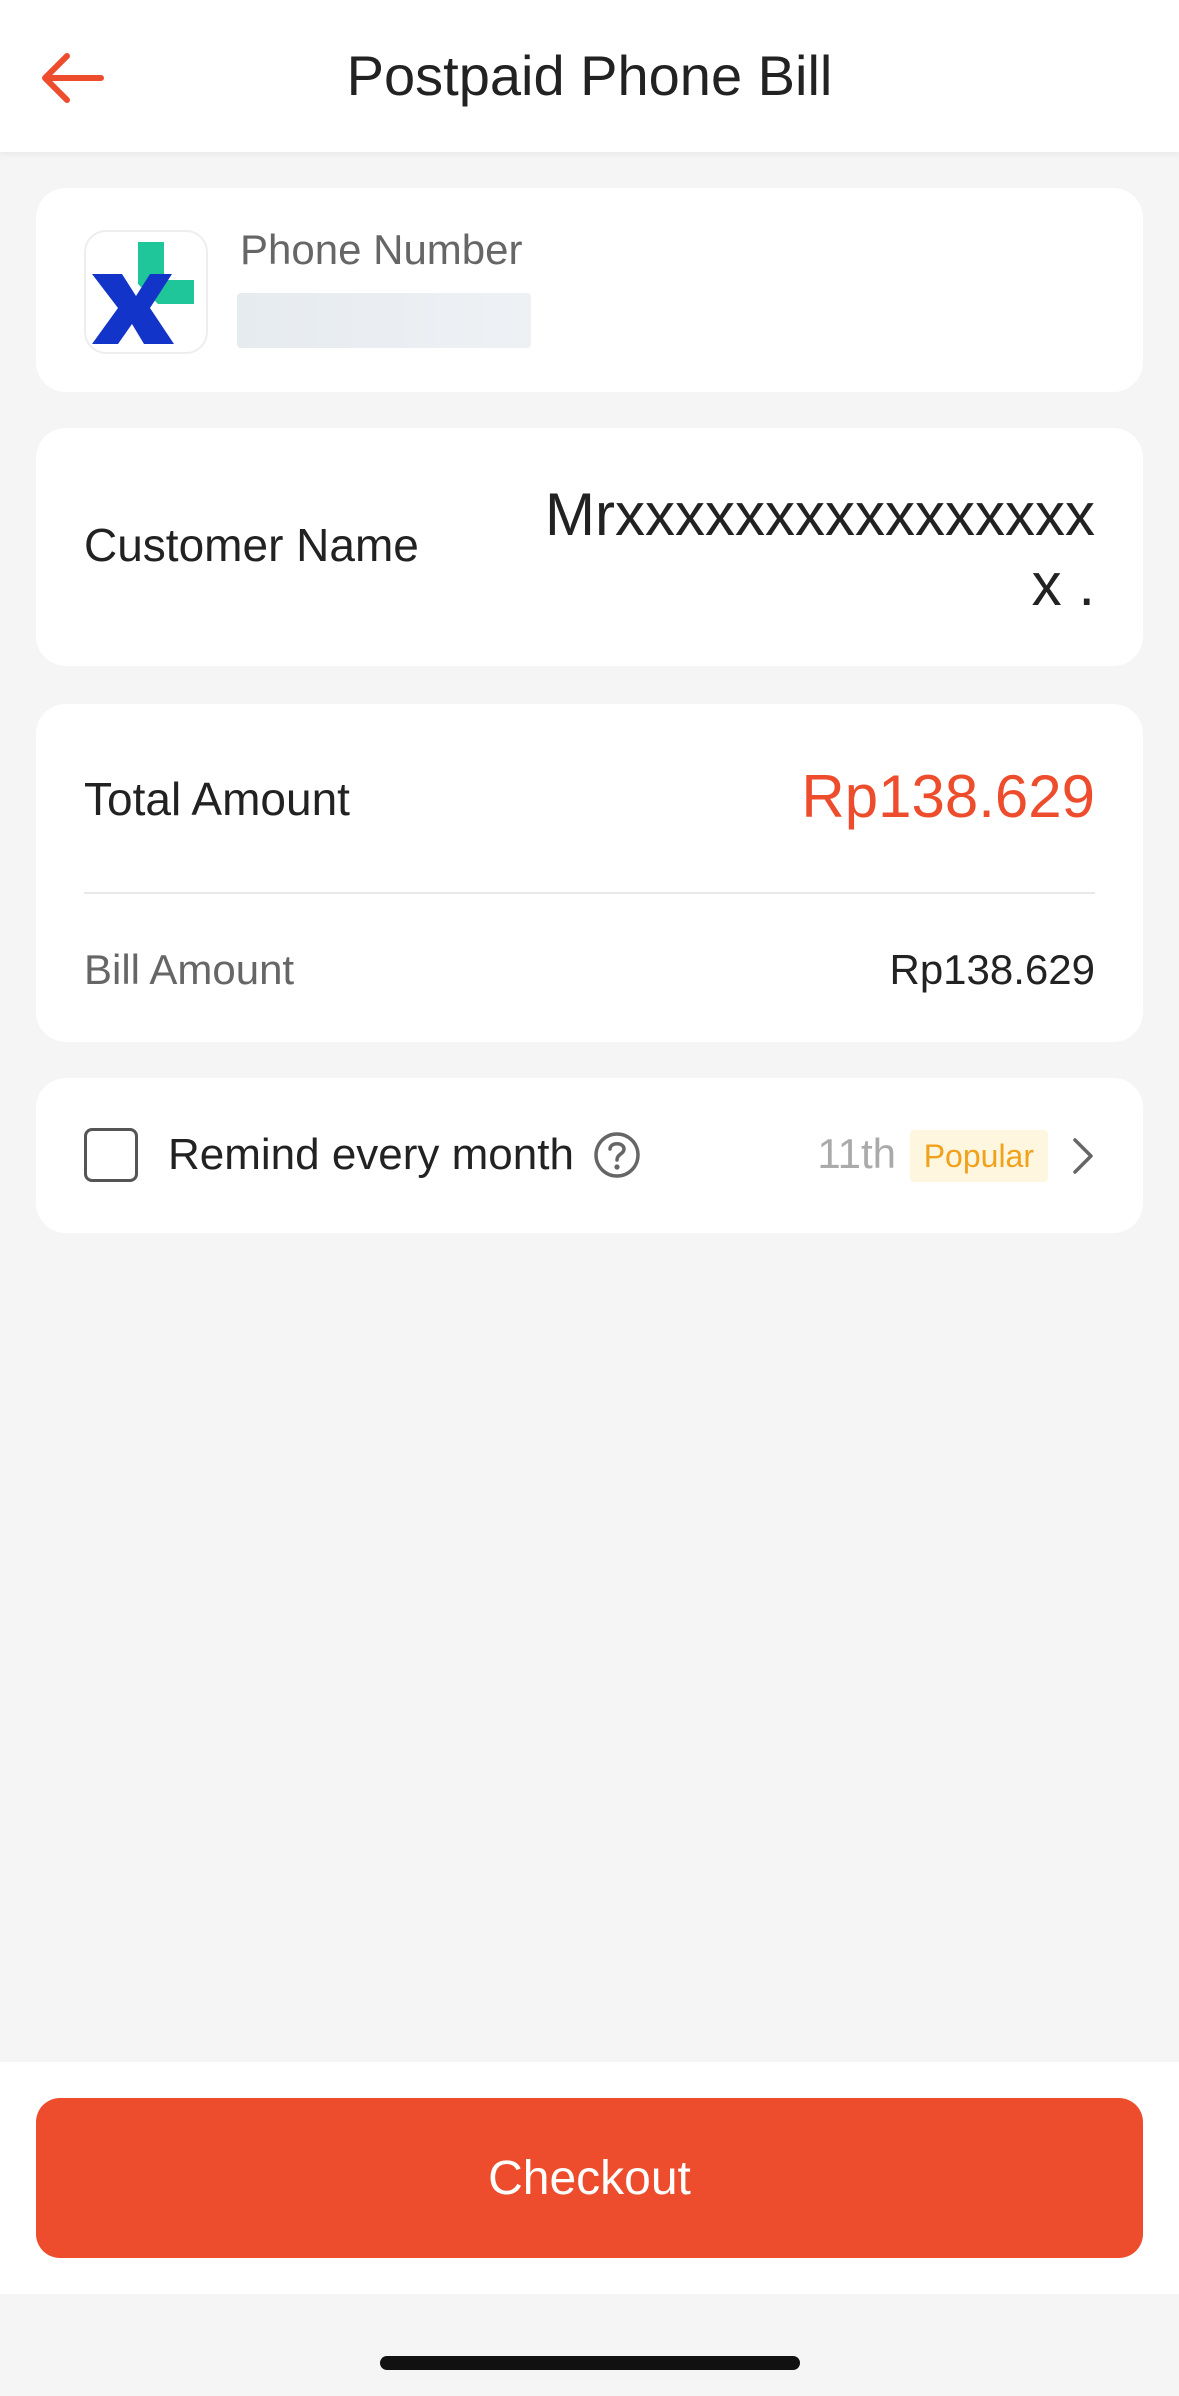  Describe the element at coordinates (217, 799) in the screenshot. I see `total-amount-label: Total Amount` at that location.